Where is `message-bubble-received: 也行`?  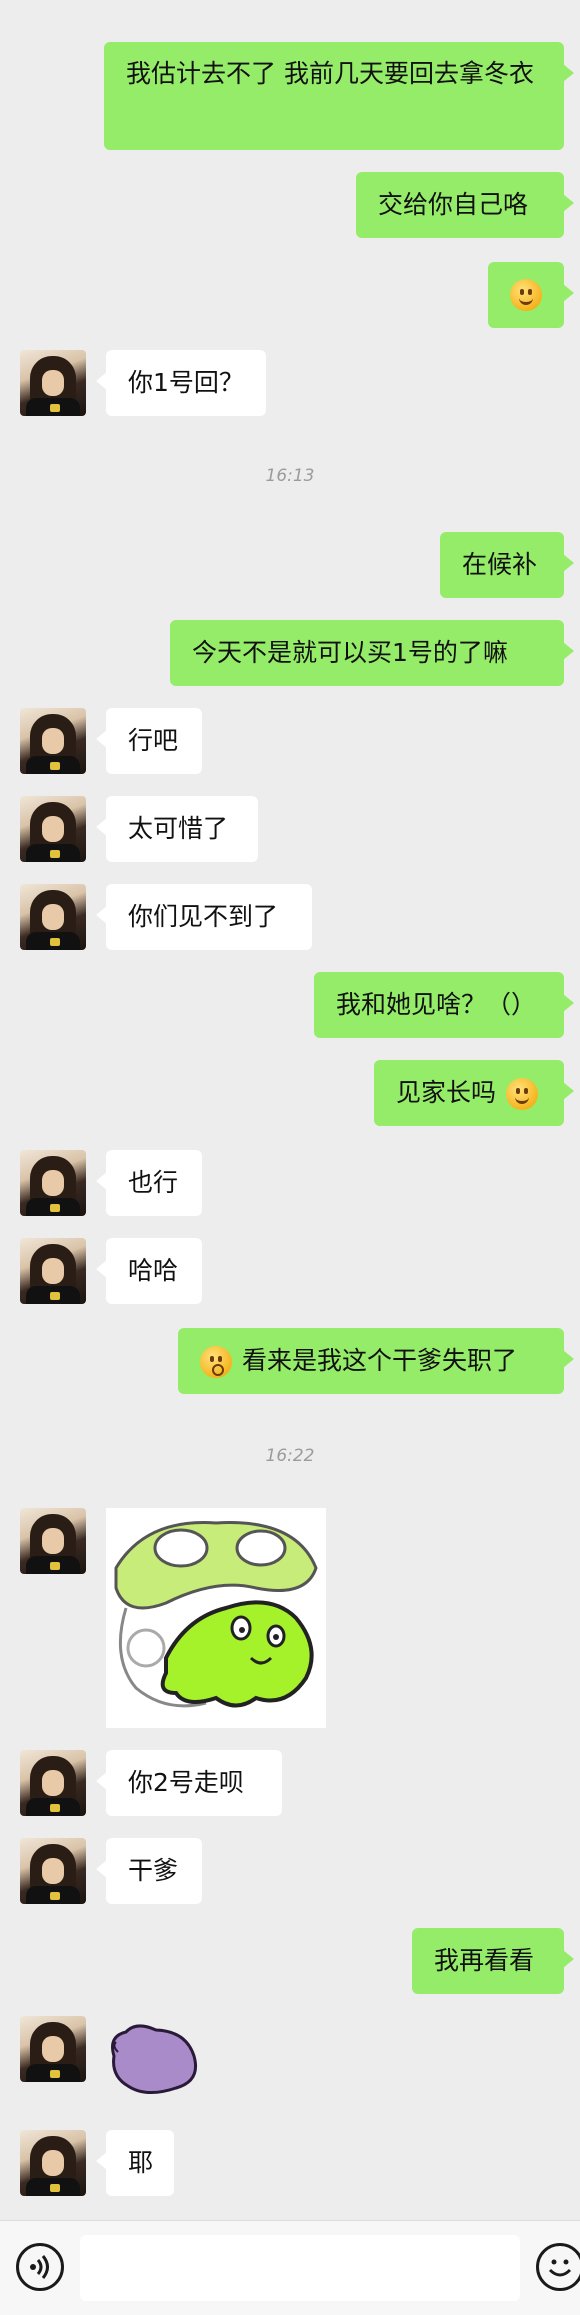
message-bubble-received: 也行 is located at coordinates (149, 1183).